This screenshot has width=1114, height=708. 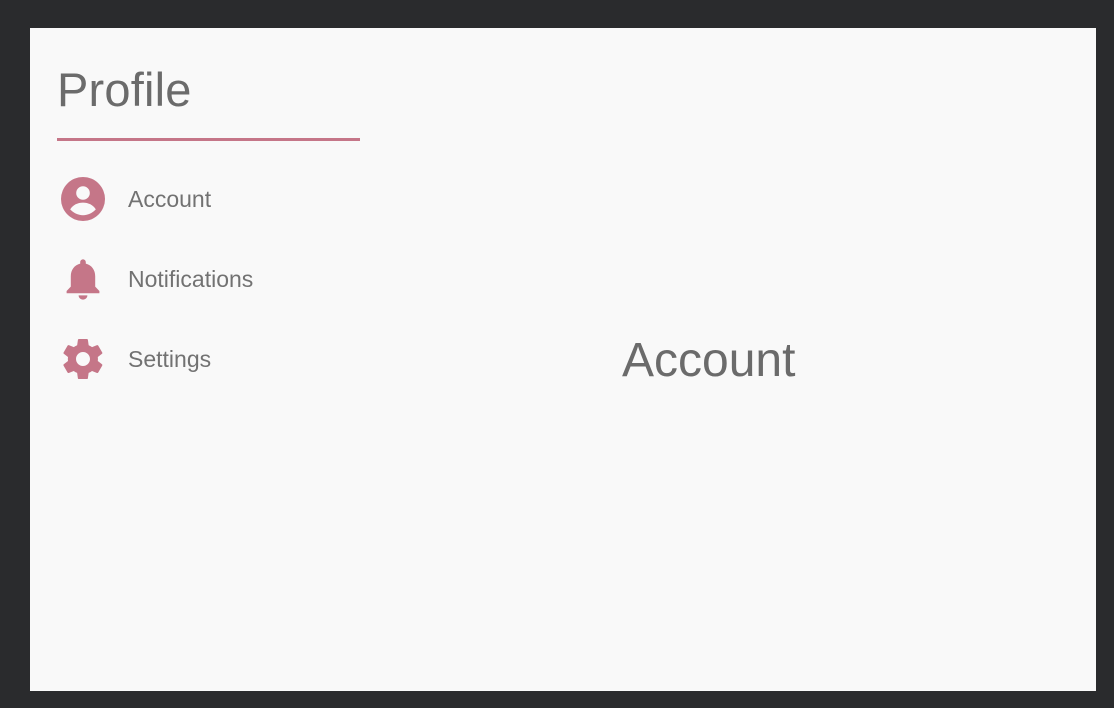 I want to click on gear-icon, so click(x=83, y=359).